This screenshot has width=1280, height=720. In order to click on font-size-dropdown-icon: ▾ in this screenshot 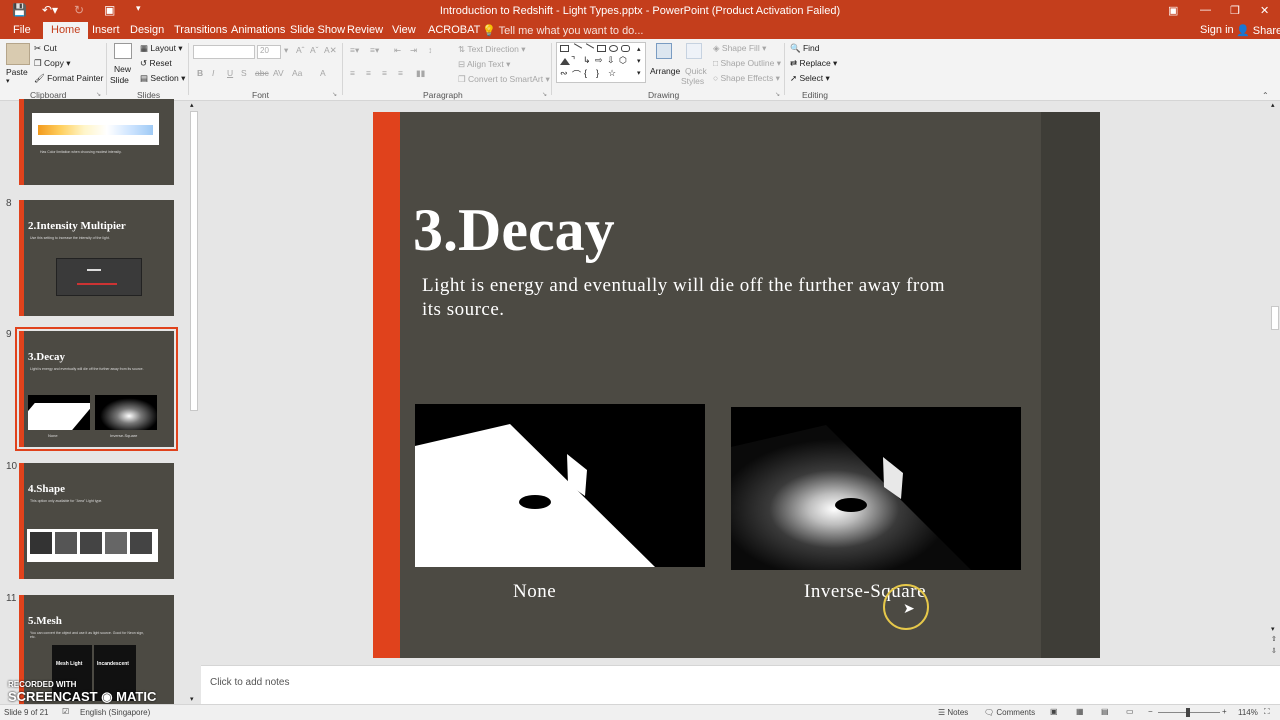, I will do `click(286, 50)`.